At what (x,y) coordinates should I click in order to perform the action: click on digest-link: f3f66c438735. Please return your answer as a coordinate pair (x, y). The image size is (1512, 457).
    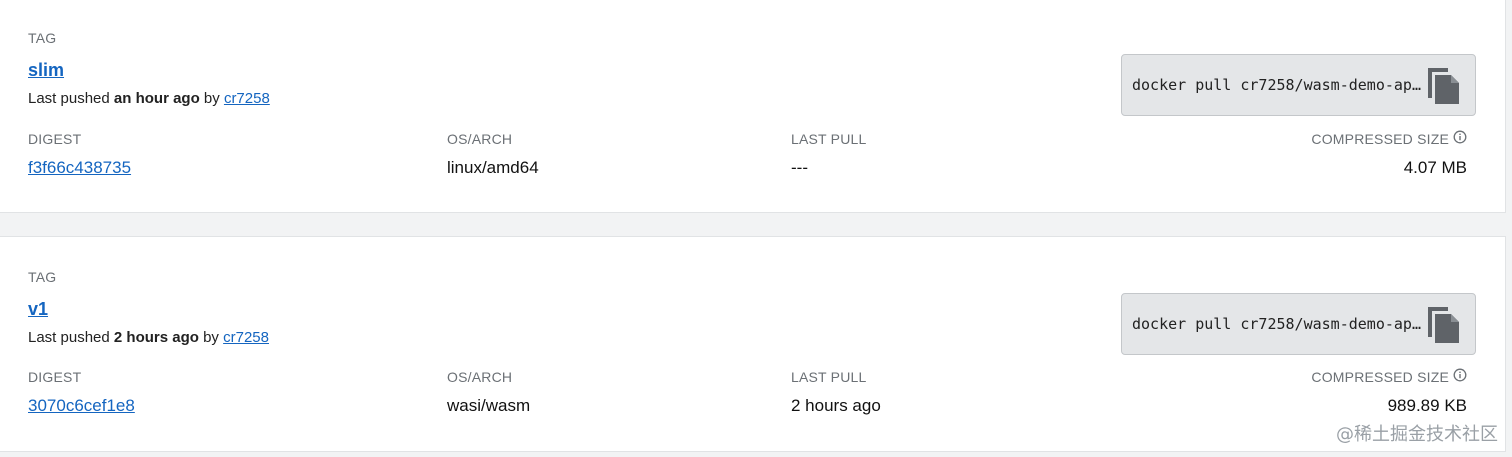
    Looking at the image, I should click on (79, 168).